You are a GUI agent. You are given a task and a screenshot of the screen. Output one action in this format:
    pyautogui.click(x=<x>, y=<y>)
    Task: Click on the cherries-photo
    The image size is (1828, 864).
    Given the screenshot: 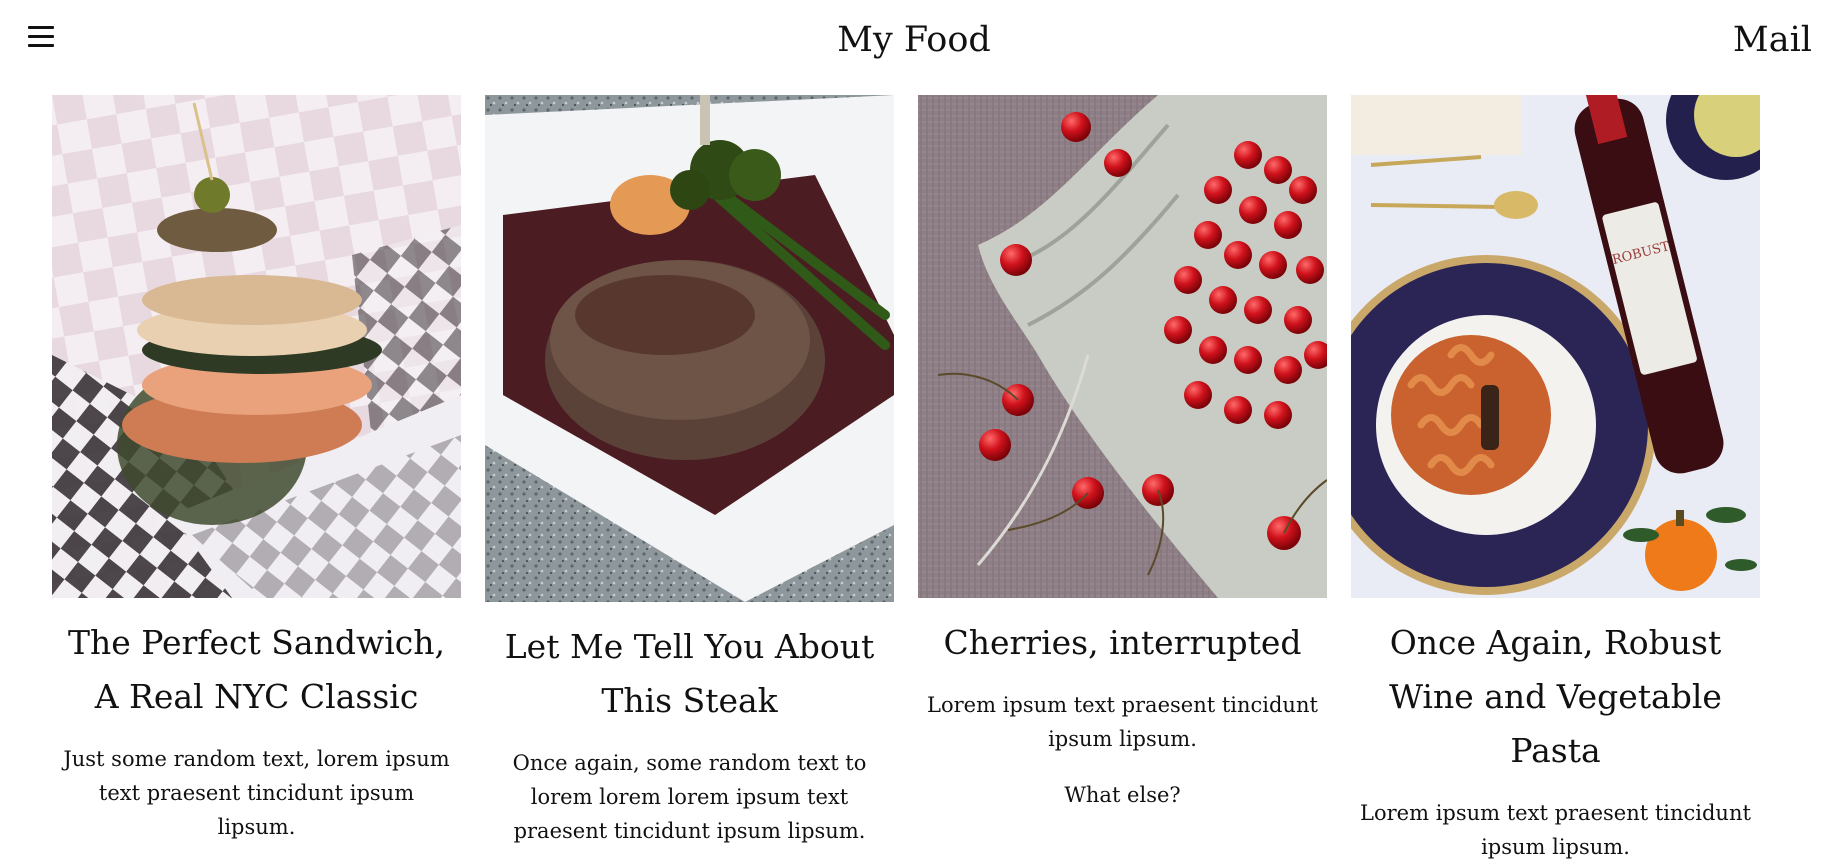 What is the action you would take?
    pyautogui.click(x=1122, y=346)
    